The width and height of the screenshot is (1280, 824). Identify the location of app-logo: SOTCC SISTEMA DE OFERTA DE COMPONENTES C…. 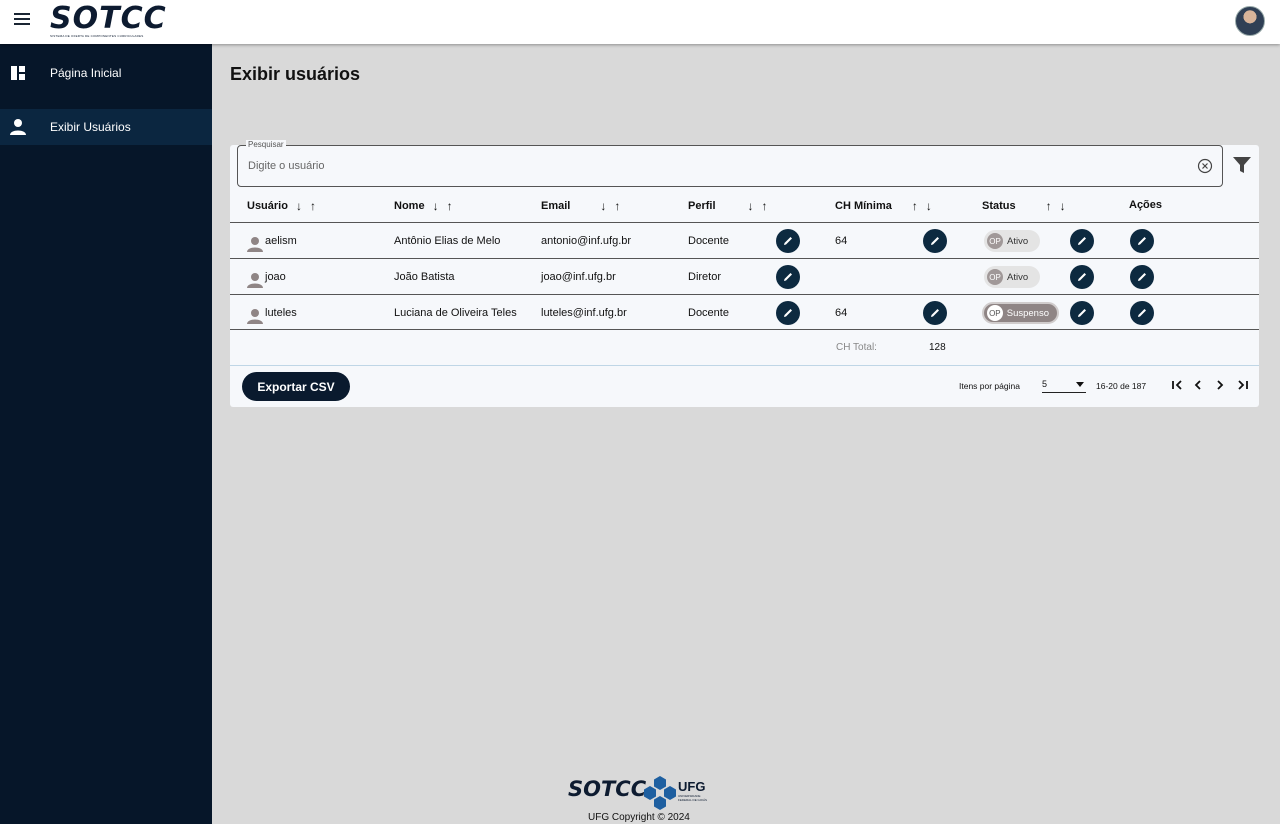
(108, 21).